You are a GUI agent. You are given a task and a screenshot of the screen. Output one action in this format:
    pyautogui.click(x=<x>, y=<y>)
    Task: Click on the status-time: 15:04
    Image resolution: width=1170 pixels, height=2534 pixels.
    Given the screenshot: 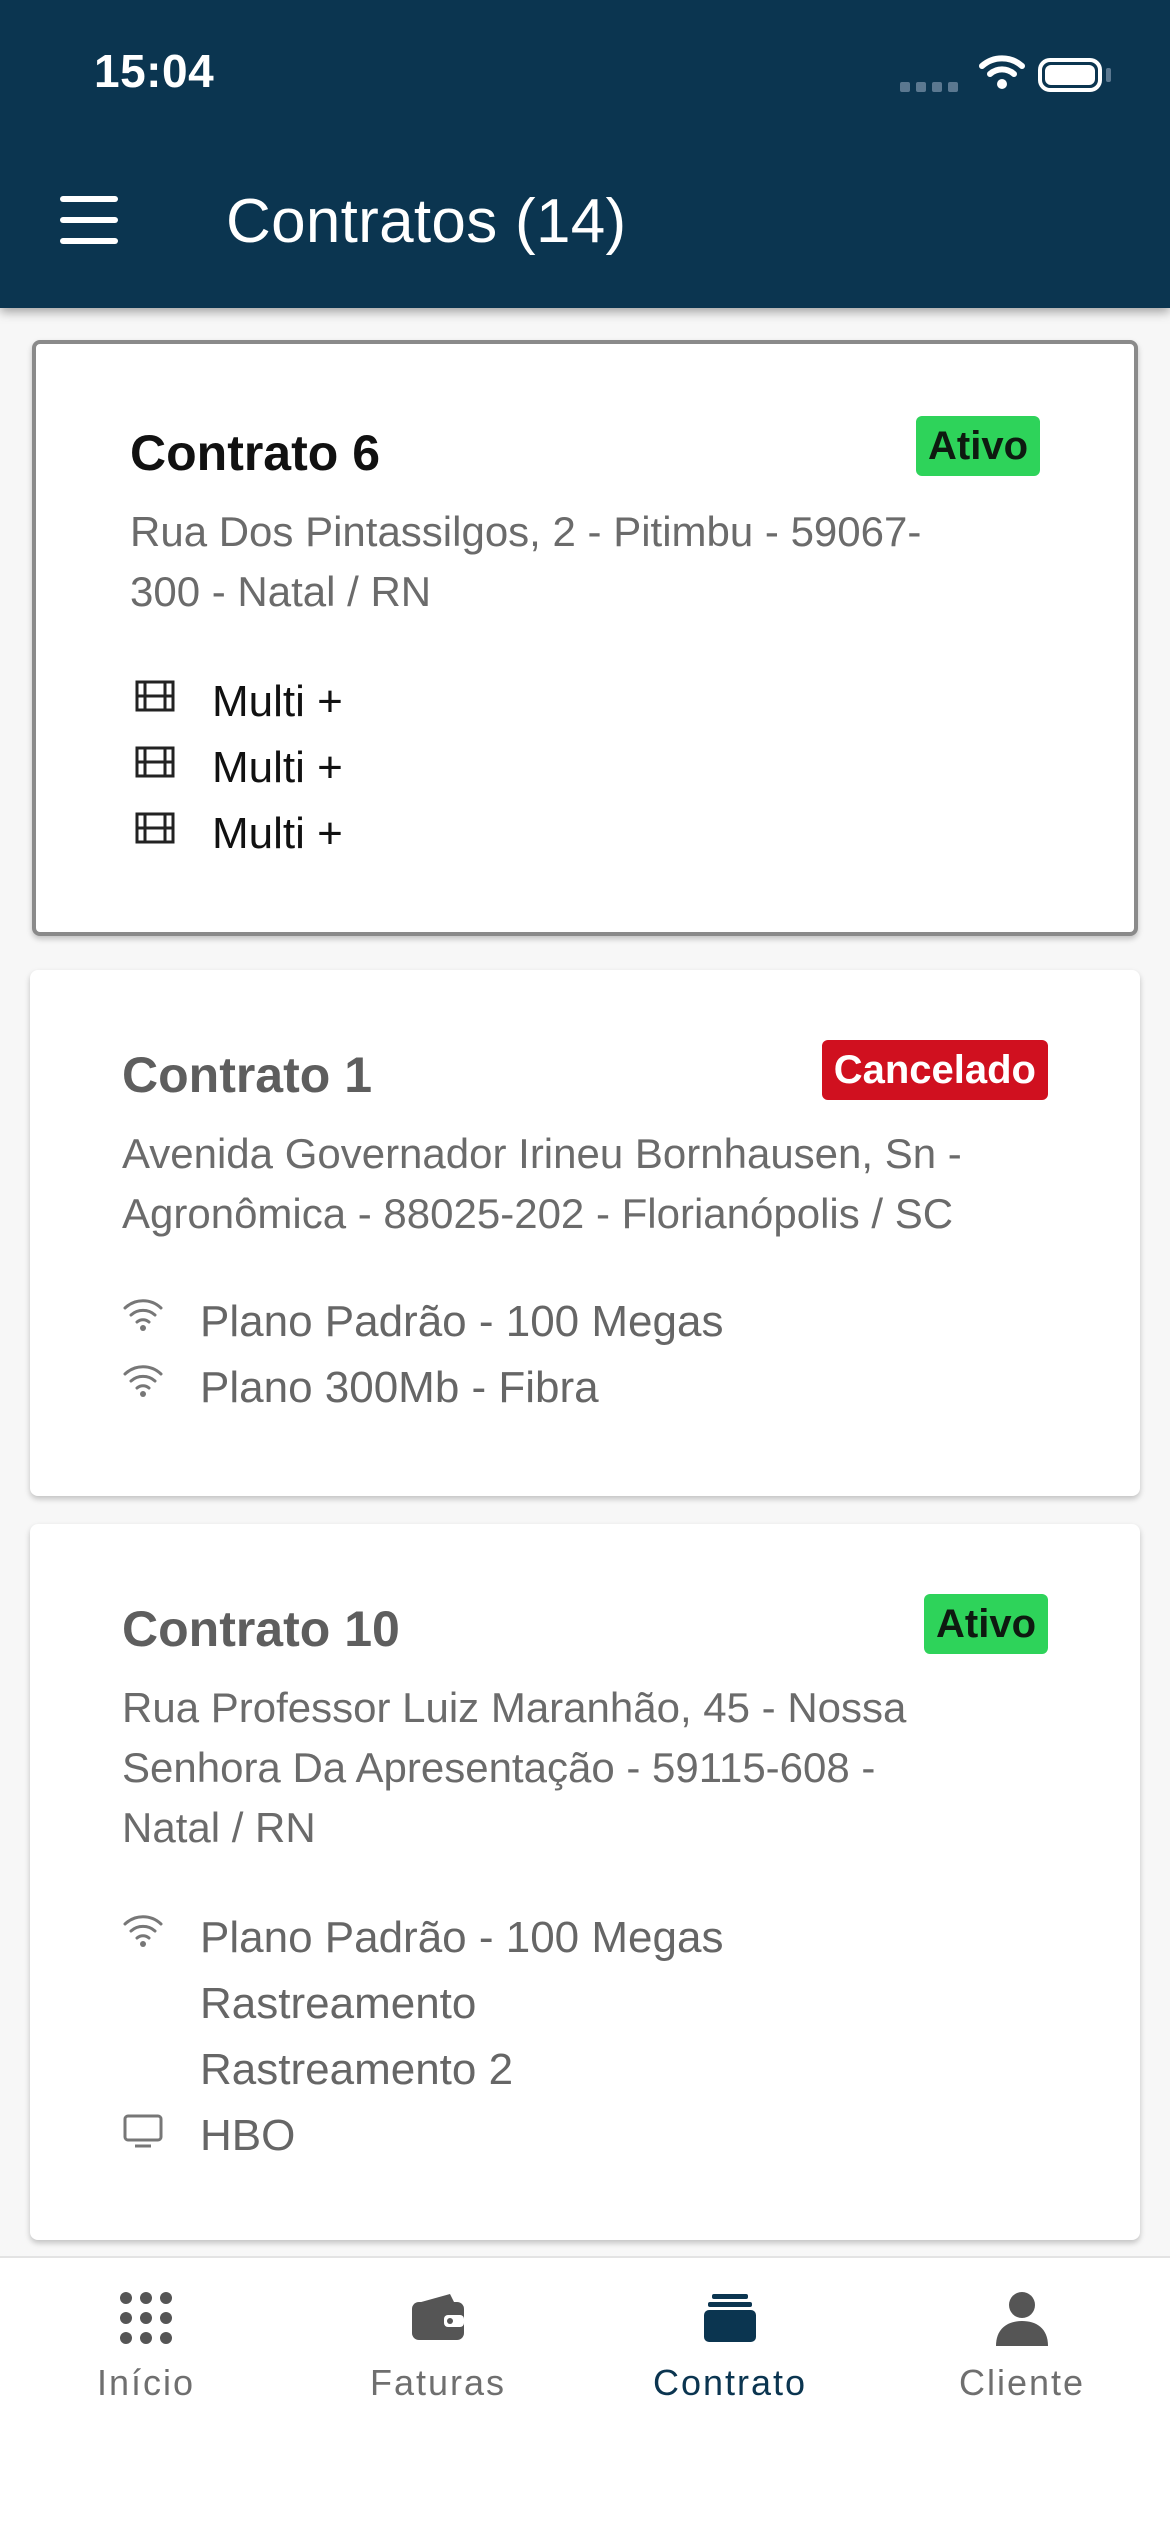 What is the action you would take?
    pyautogui.click(x=154, y=71)
    